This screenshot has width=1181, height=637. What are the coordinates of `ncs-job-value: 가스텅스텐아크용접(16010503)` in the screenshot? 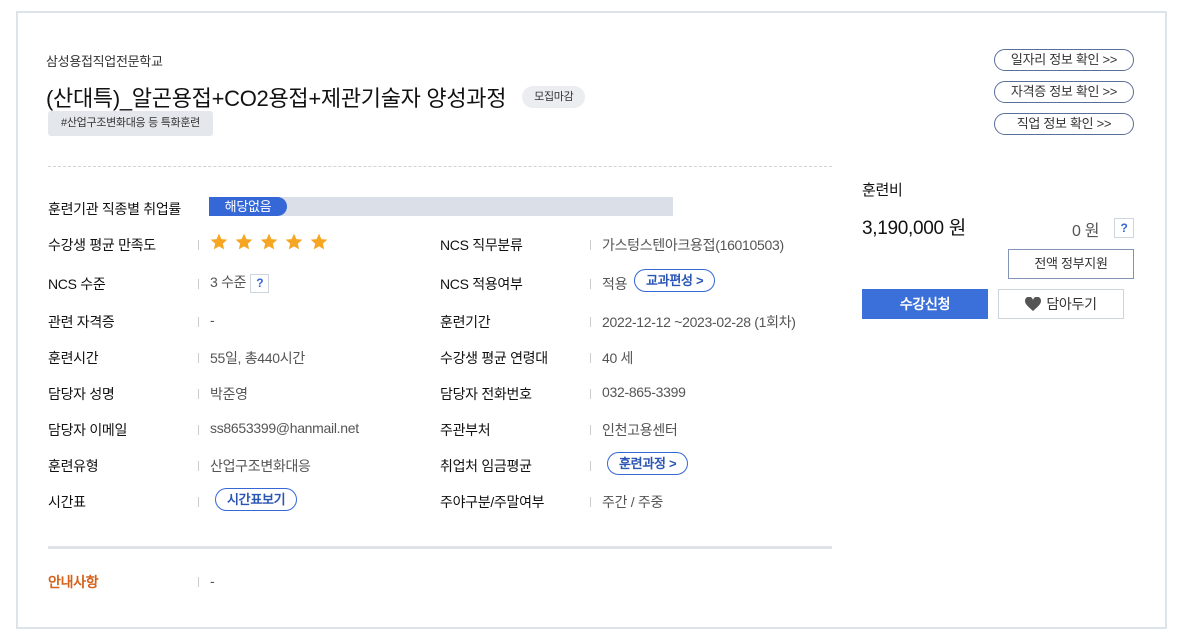 It's located at (693, 245).